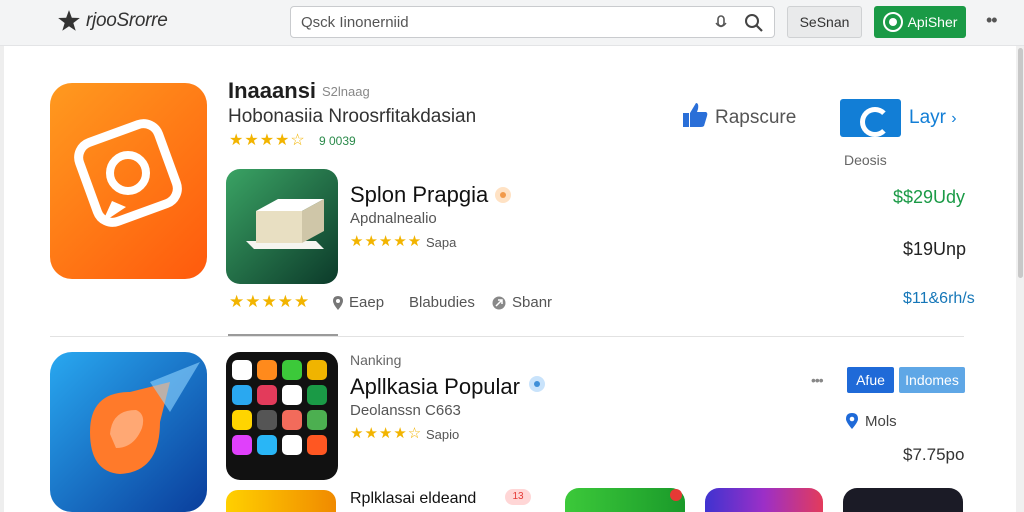 This screenshot has width=1024, height=512. Describe the element at coordinates (338, 302) in the screenshot. I see `location-pin-icon` at that location.